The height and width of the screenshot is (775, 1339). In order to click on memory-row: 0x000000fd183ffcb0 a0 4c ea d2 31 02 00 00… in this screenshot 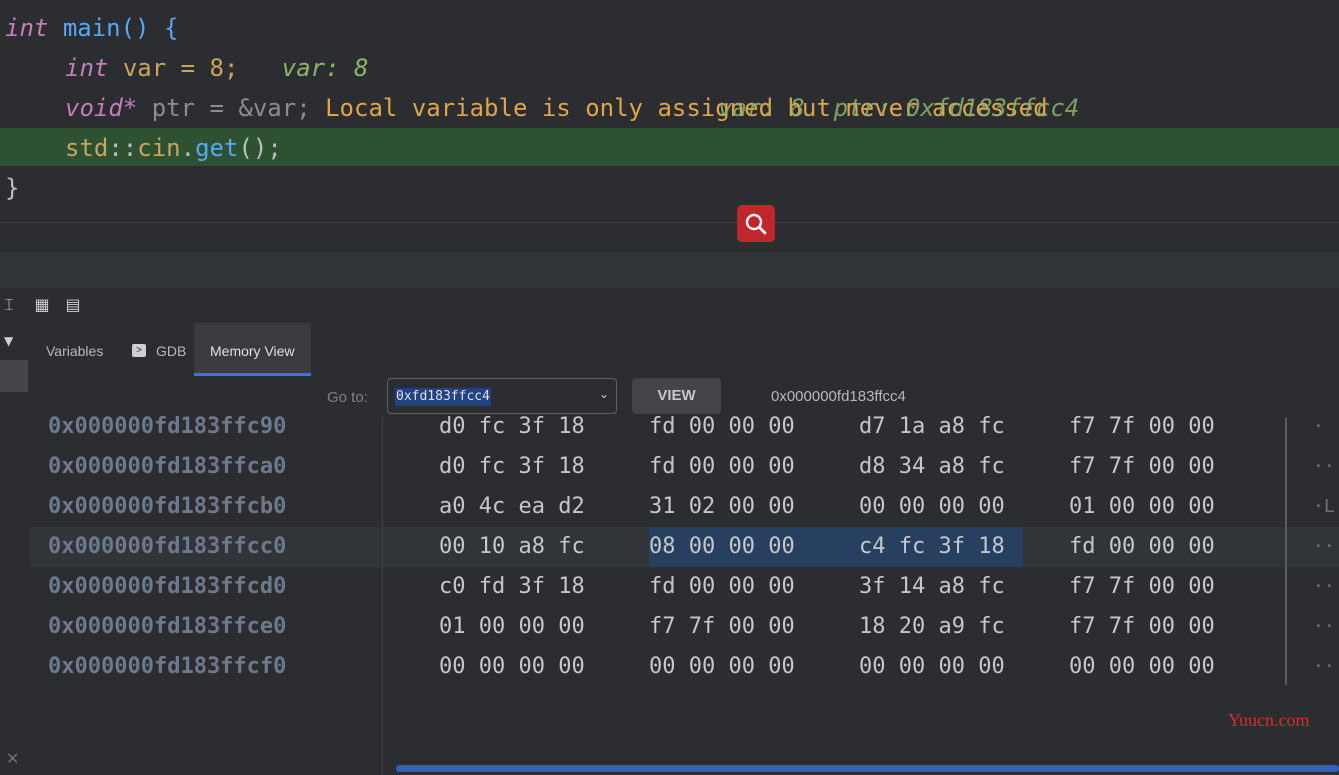, I will do `click(684, 507)`.